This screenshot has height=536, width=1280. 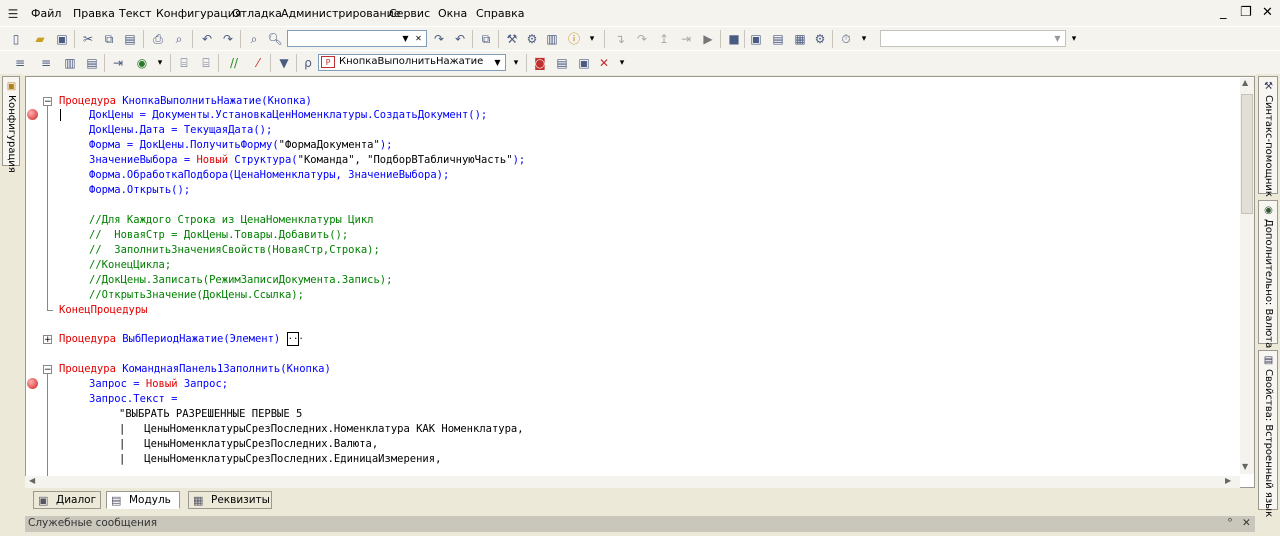 I want to click on close-panel-icon: ✕, so click(x=1246, y=523).